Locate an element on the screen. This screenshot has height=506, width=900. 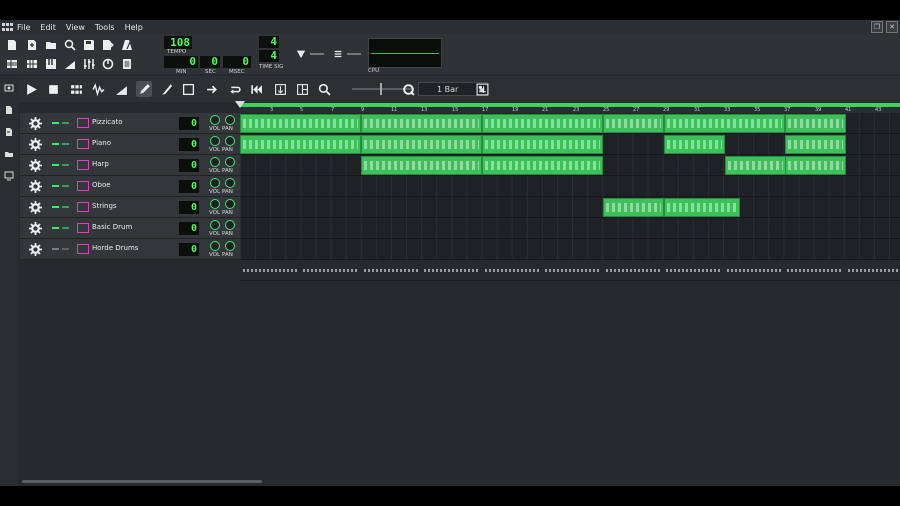
my-home-icon is located at coordinates (9, 154).